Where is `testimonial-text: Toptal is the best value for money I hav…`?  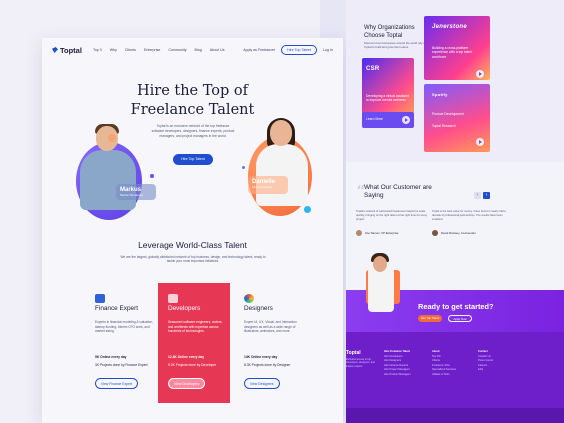 testimonial-text: Toptal is the best value for money I hav… is located at coordinates (469, 215).